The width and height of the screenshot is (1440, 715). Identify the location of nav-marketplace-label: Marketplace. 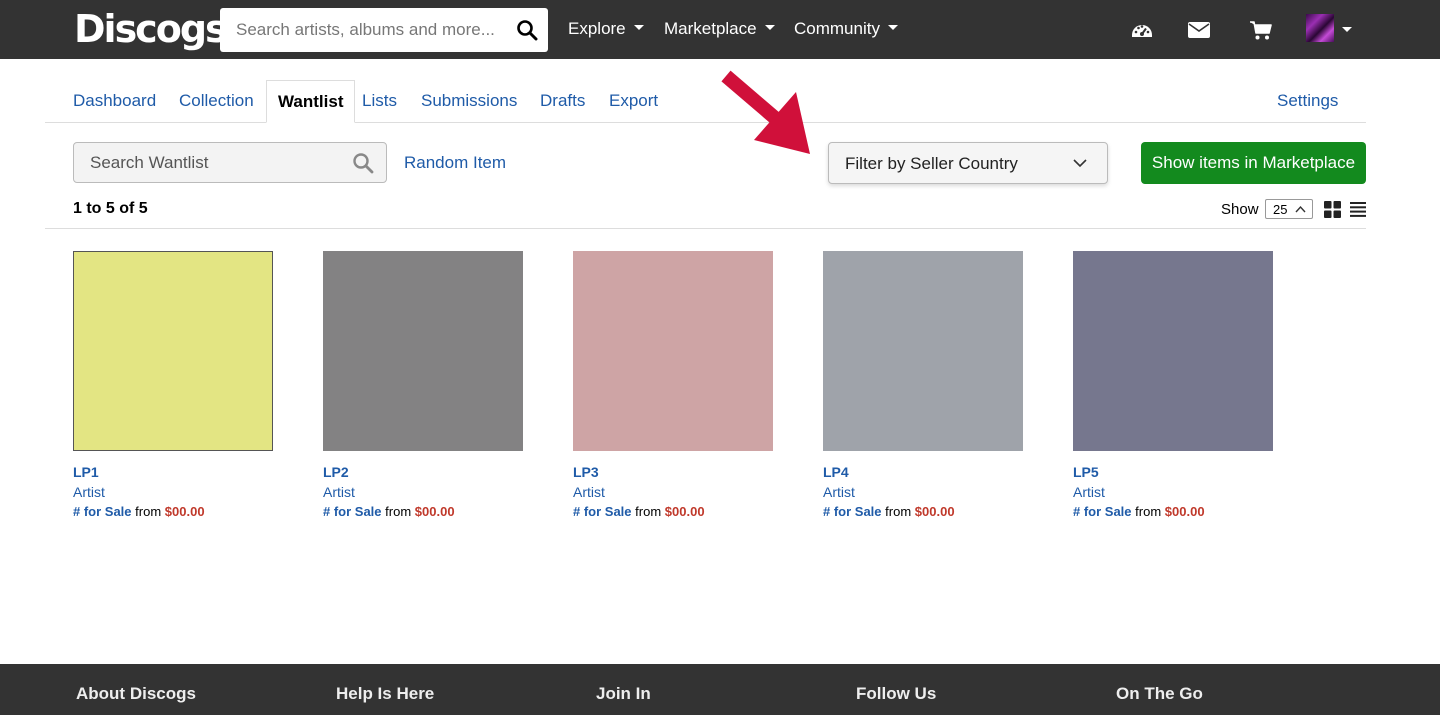
(710, 28).